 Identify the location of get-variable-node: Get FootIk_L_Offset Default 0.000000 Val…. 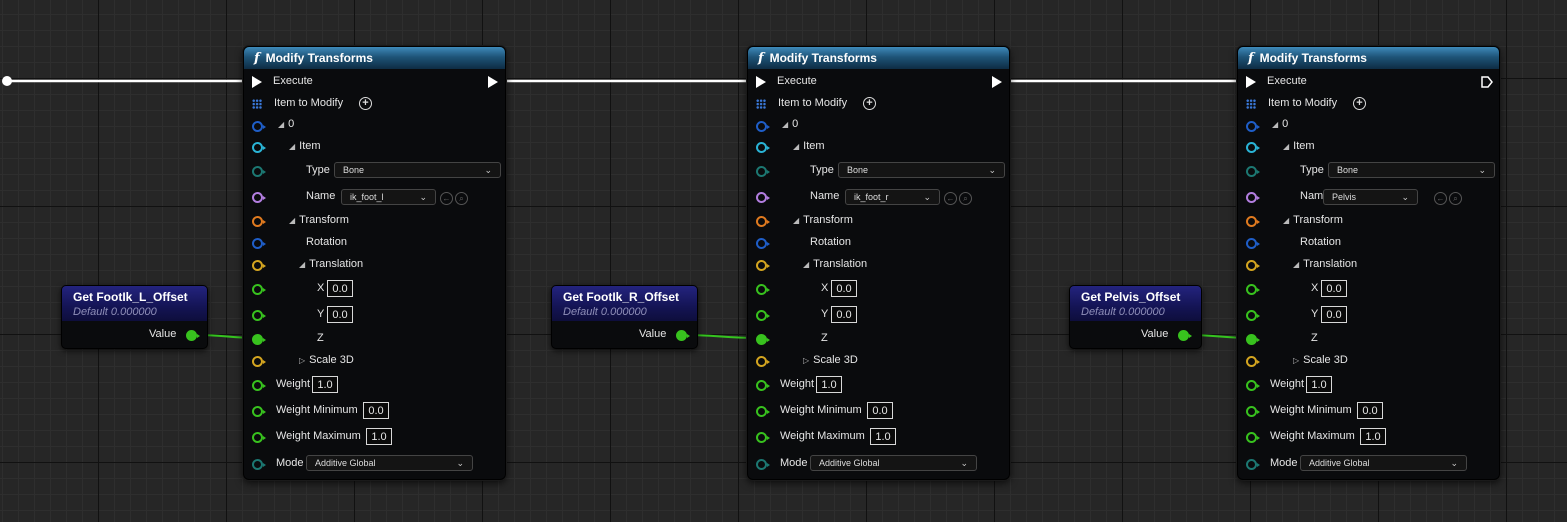
(134, 317).